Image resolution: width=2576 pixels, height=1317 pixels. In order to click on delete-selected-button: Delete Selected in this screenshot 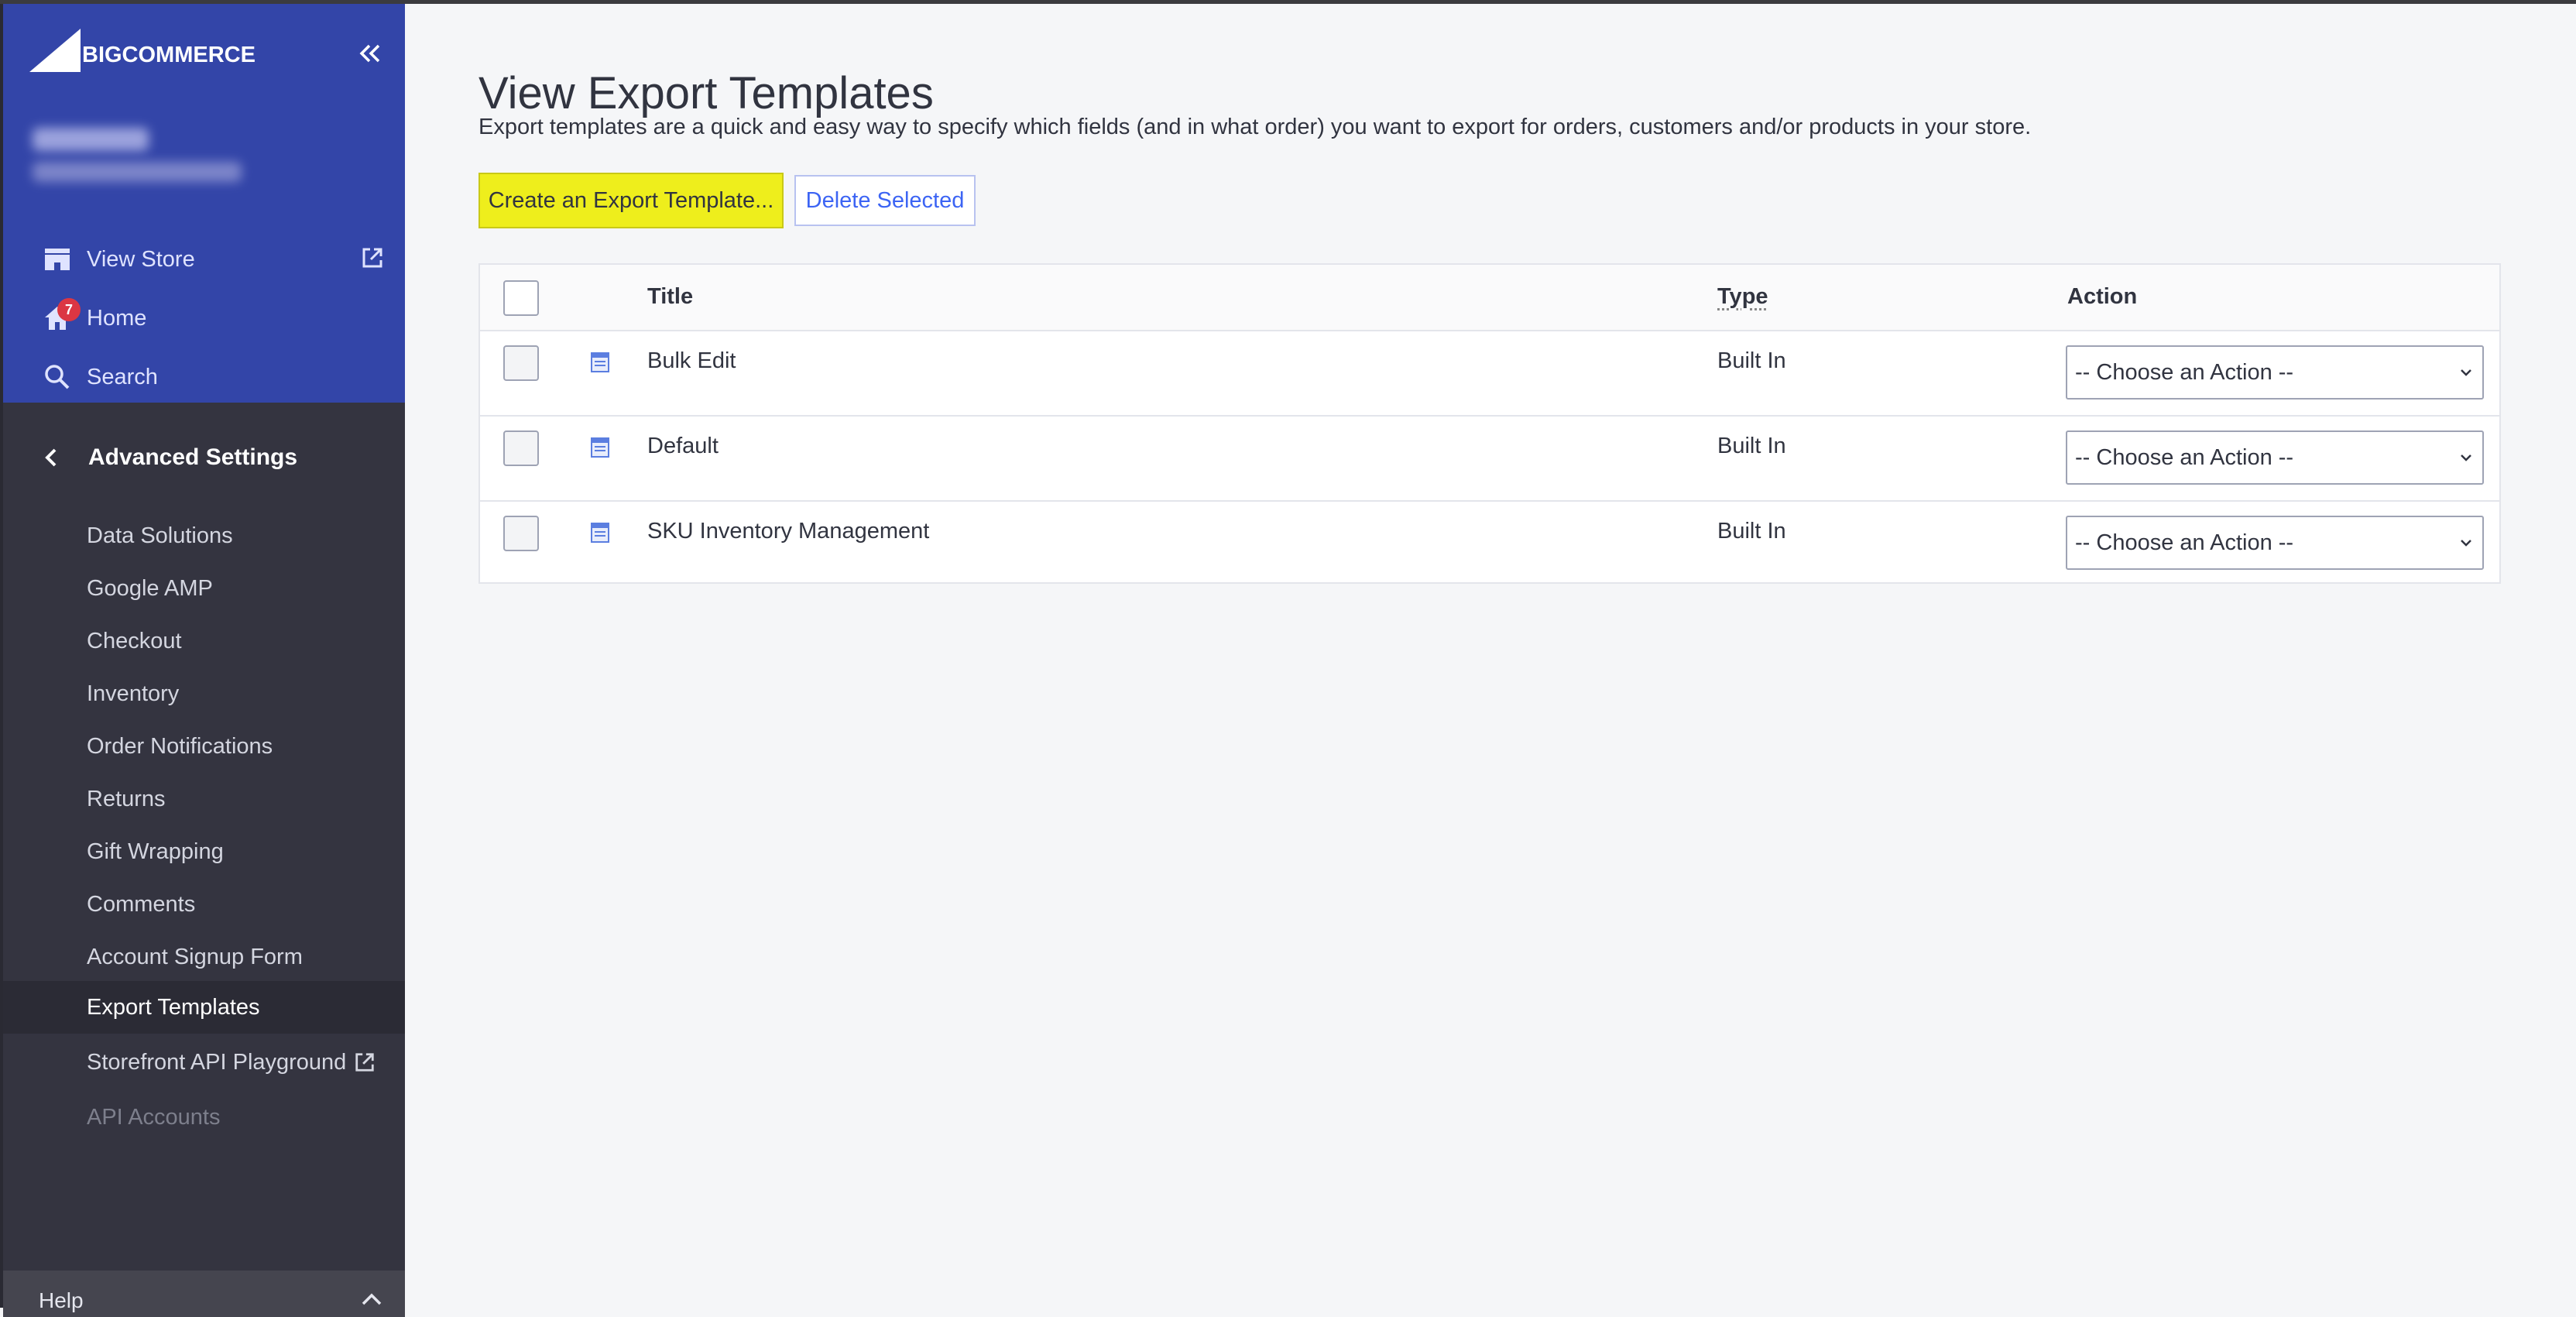, I will do `click(885, 200)`.